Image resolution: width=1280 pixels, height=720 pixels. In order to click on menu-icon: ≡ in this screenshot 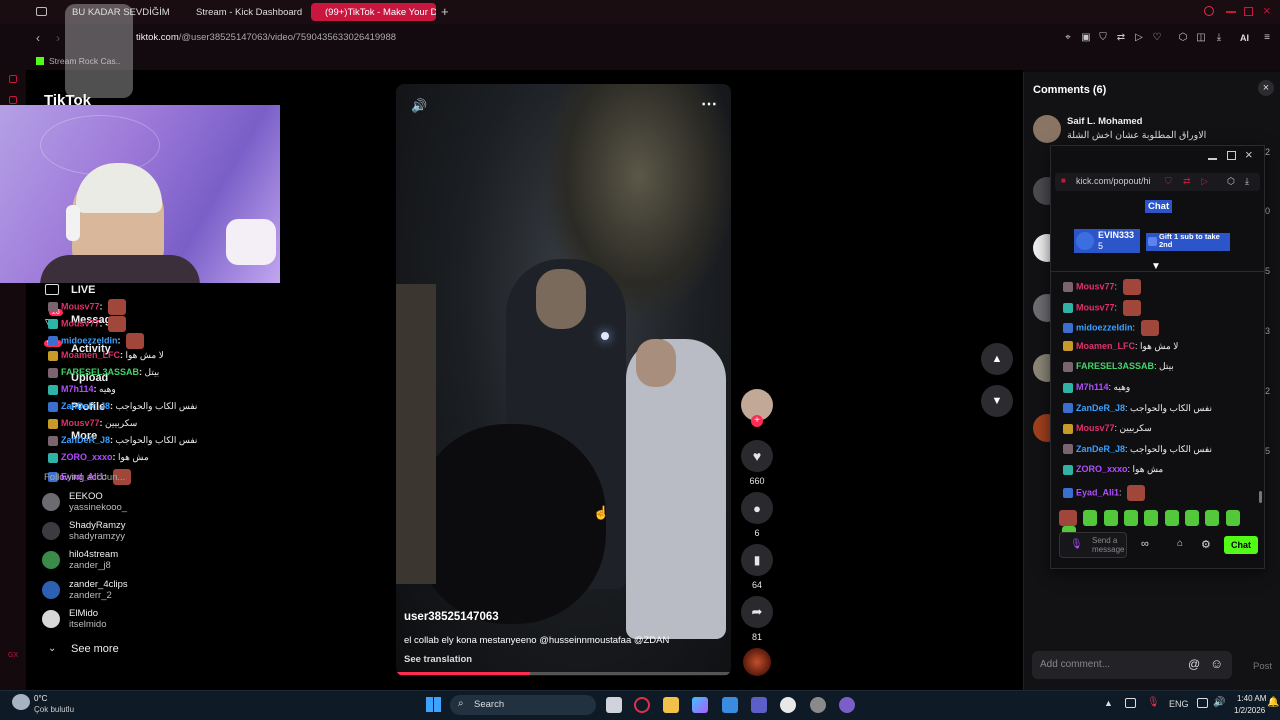, I will do `click(1267, 38)`.